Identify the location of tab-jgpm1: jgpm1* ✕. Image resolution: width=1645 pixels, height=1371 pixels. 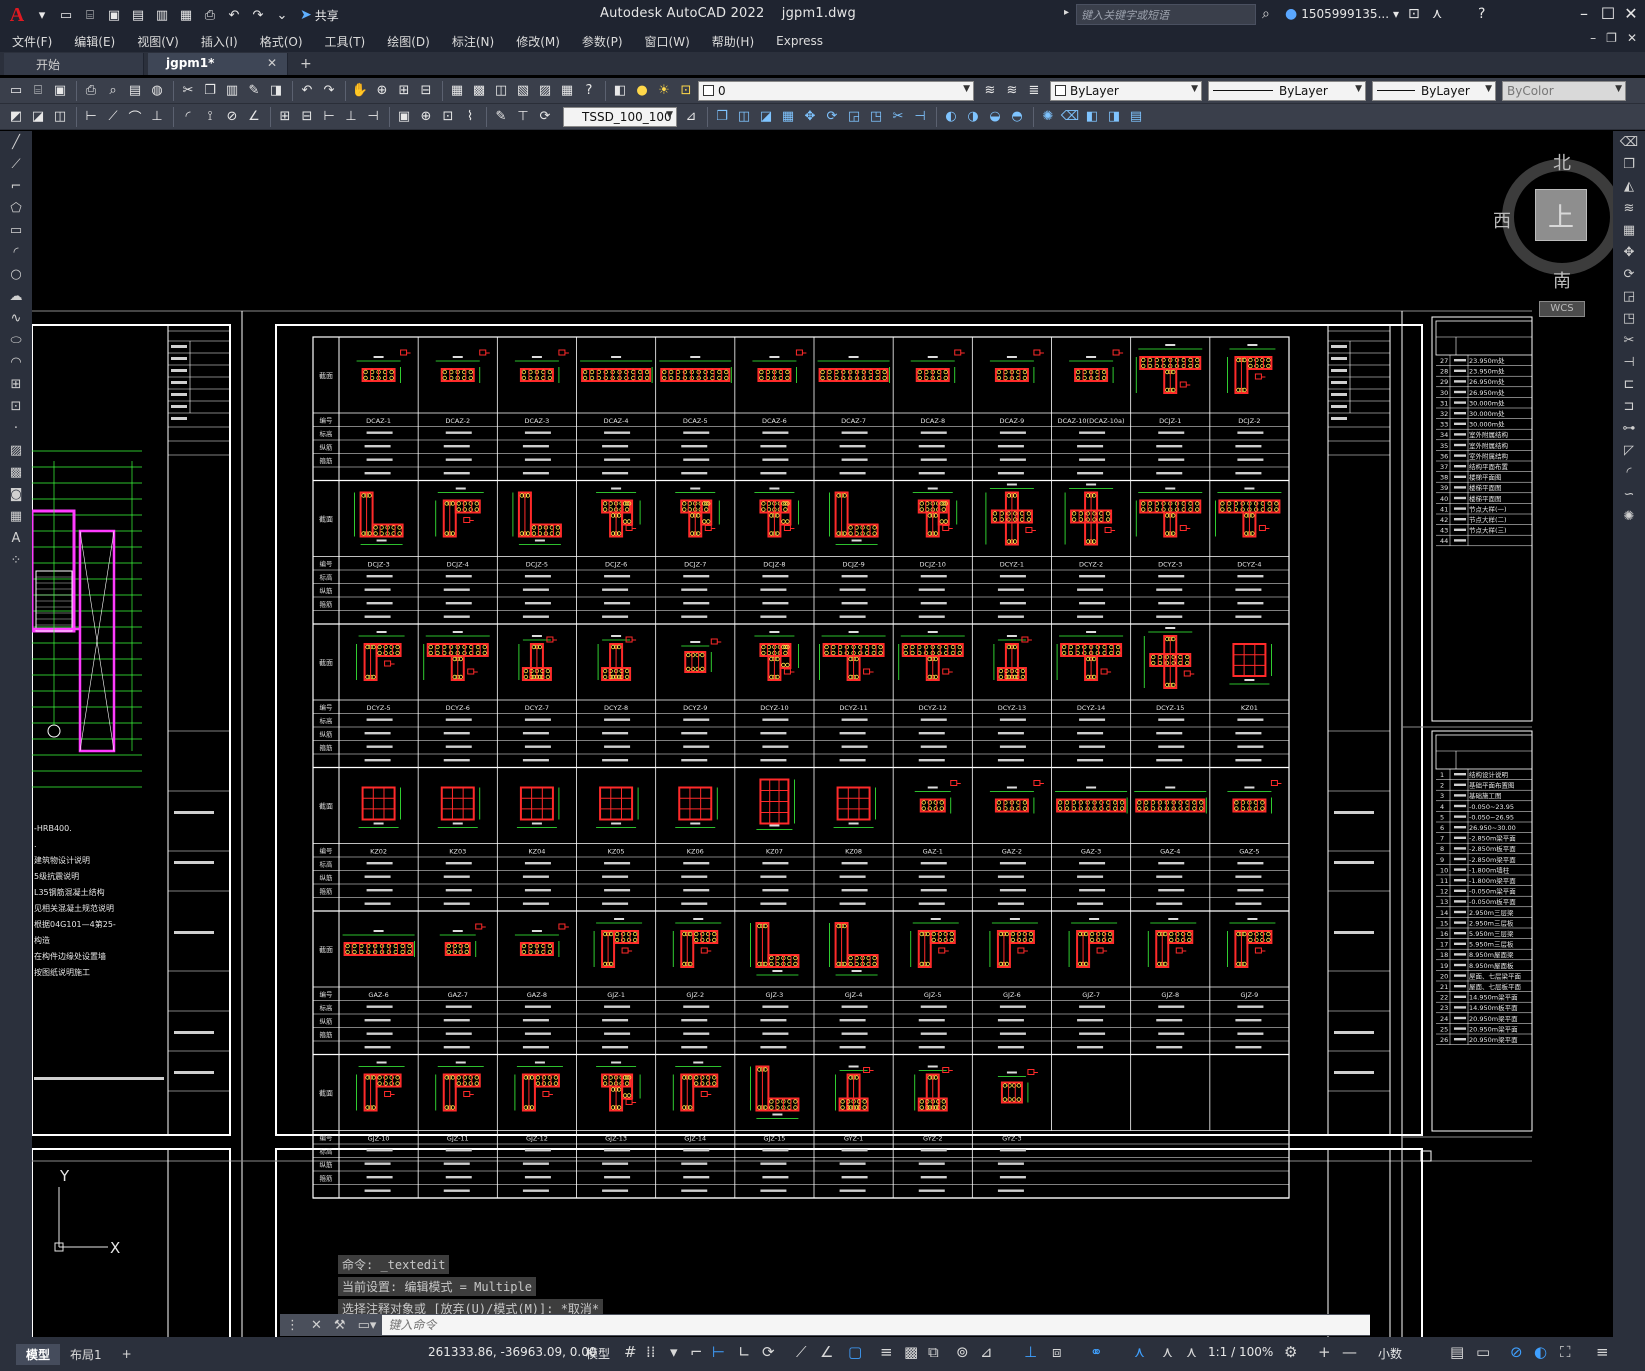
(218, 64).